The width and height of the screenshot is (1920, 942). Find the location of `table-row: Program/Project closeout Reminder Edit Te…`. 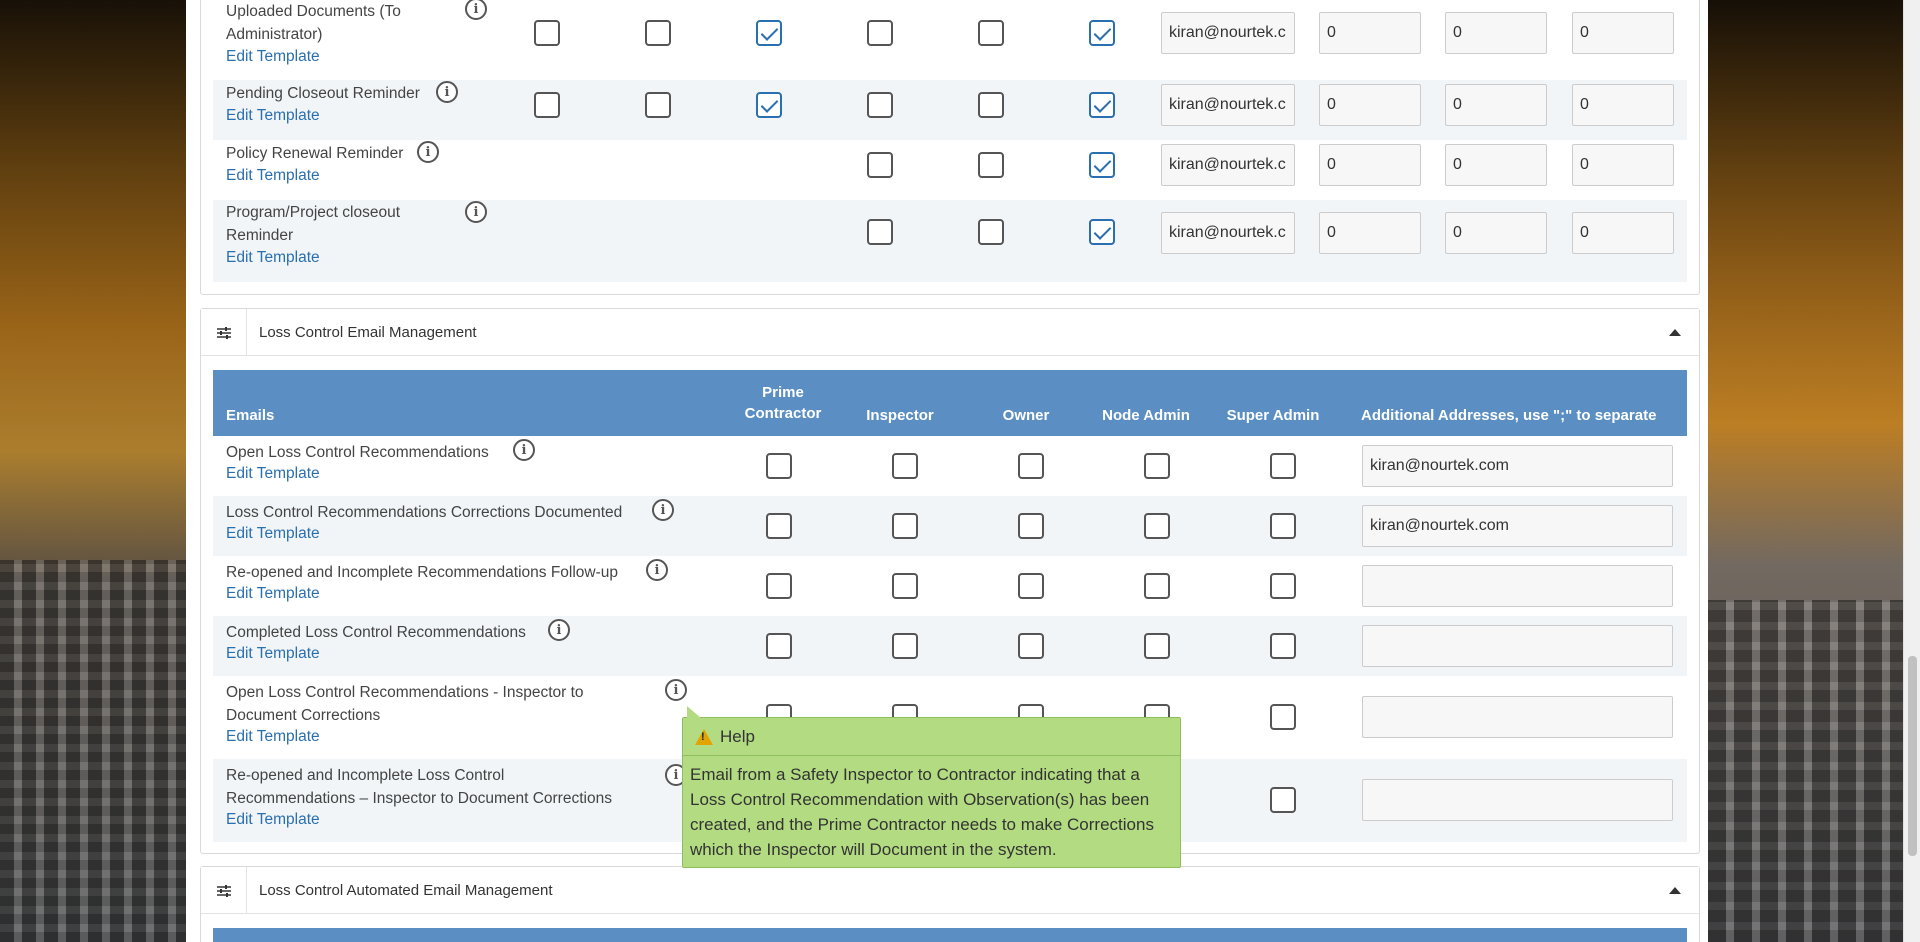

table-row: Program/Project closeout Reminder Edit Te… is located at coordinates (950, 241).